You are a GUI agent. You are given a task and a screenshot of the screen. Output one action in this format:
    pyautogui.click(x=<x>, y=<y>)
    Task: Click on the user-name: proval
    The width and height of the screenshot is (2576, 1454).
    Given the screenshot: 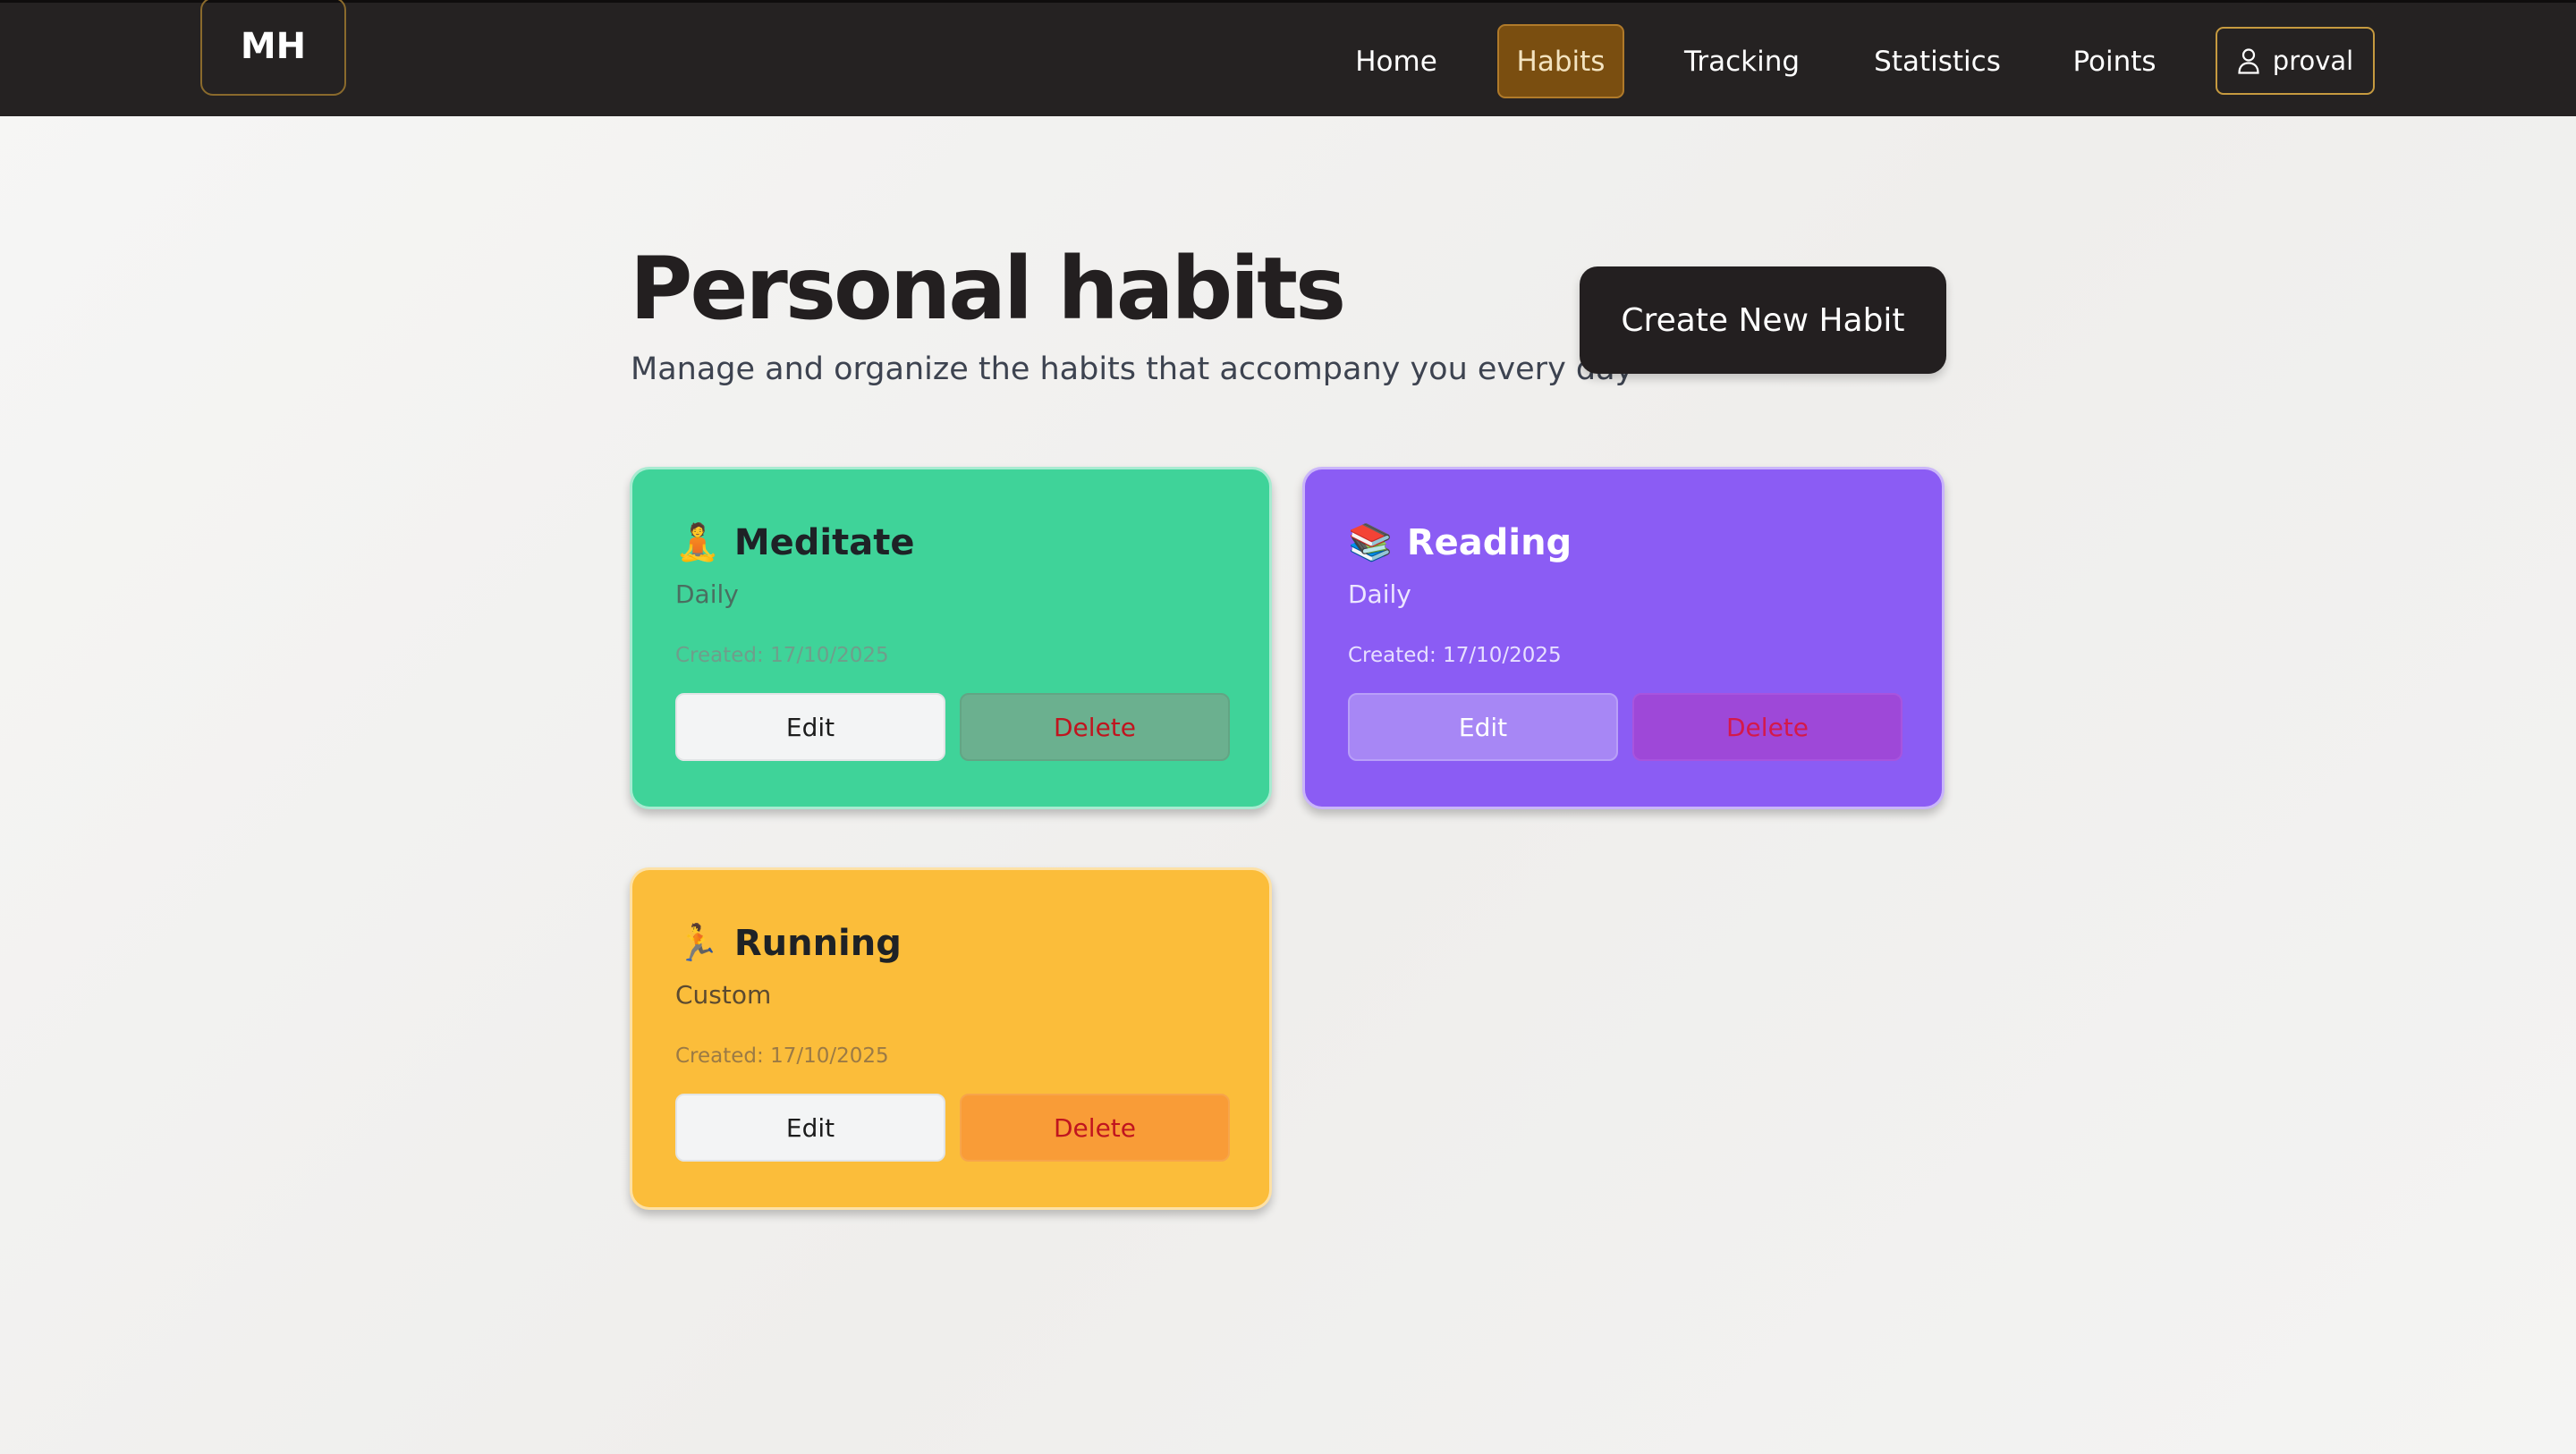 What is the action you would take?
    pyautogui.click(x=2313, y=61)
    